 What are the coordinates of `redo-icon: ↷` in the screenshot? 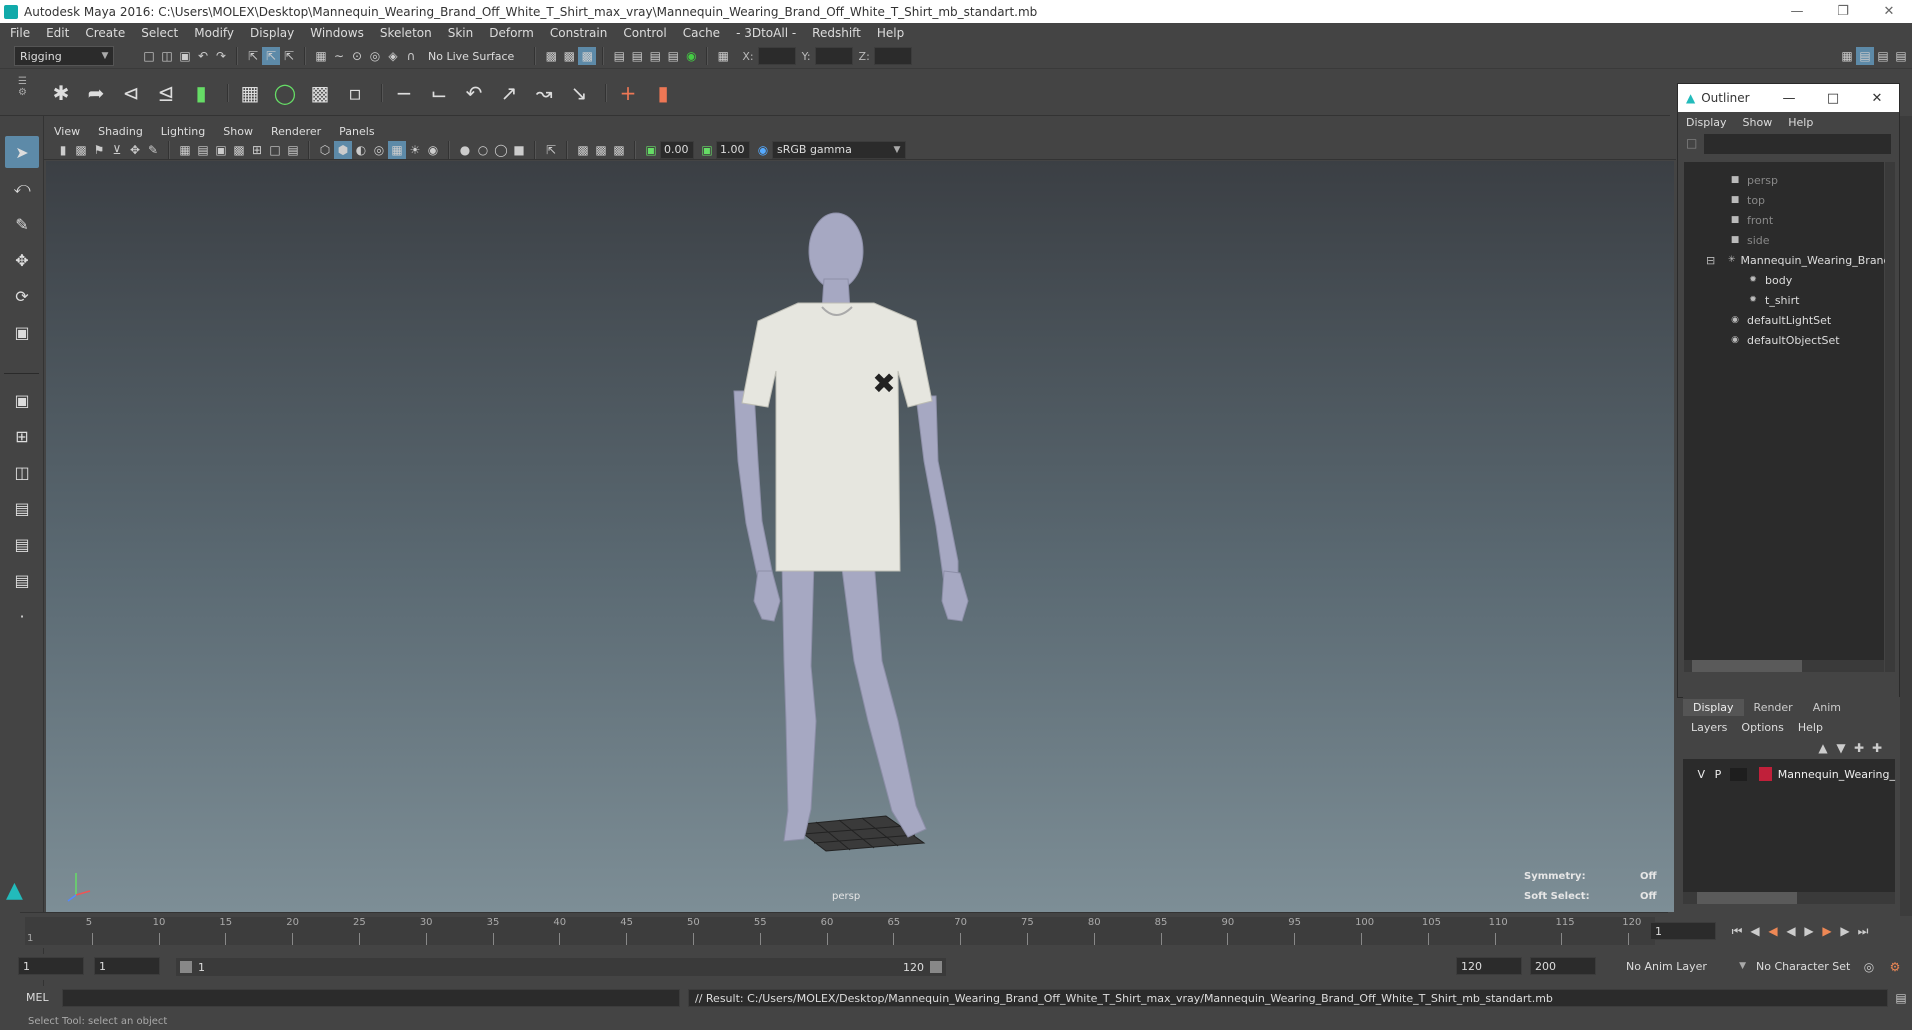 It's located at (221, 56).